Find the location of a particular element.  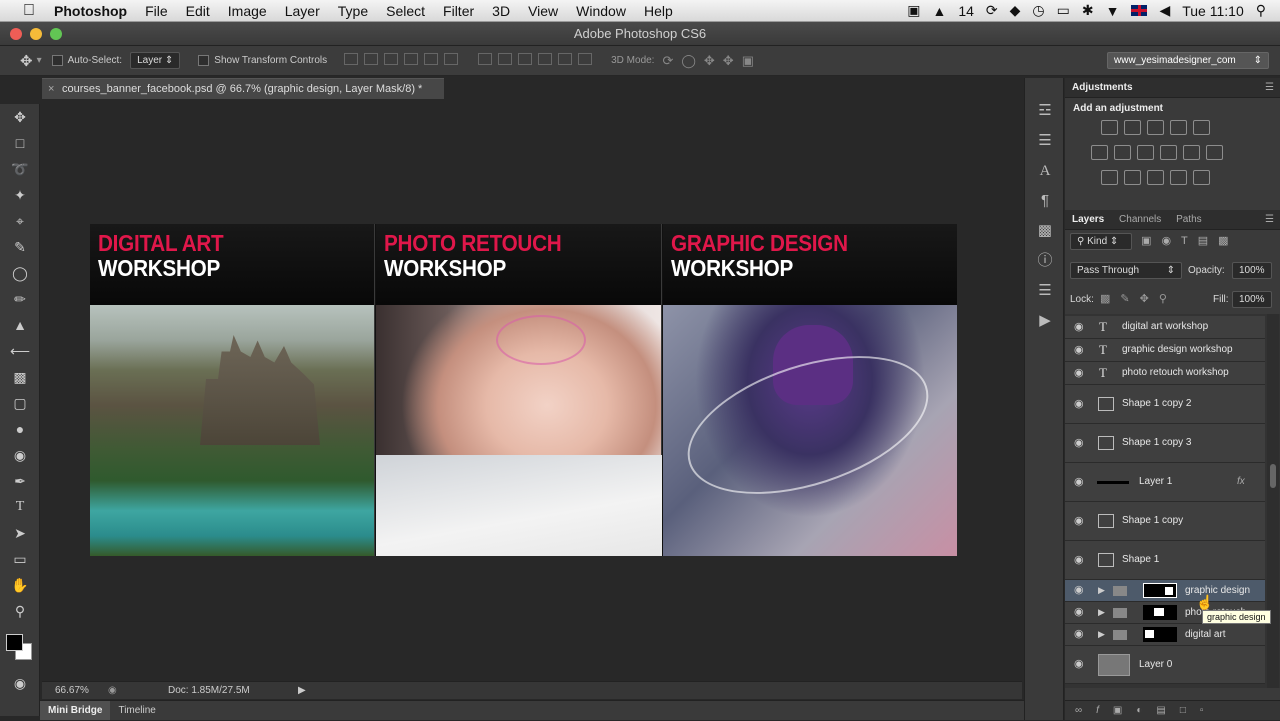

transform-controls-checkbox is located at coordinates (204, 60).